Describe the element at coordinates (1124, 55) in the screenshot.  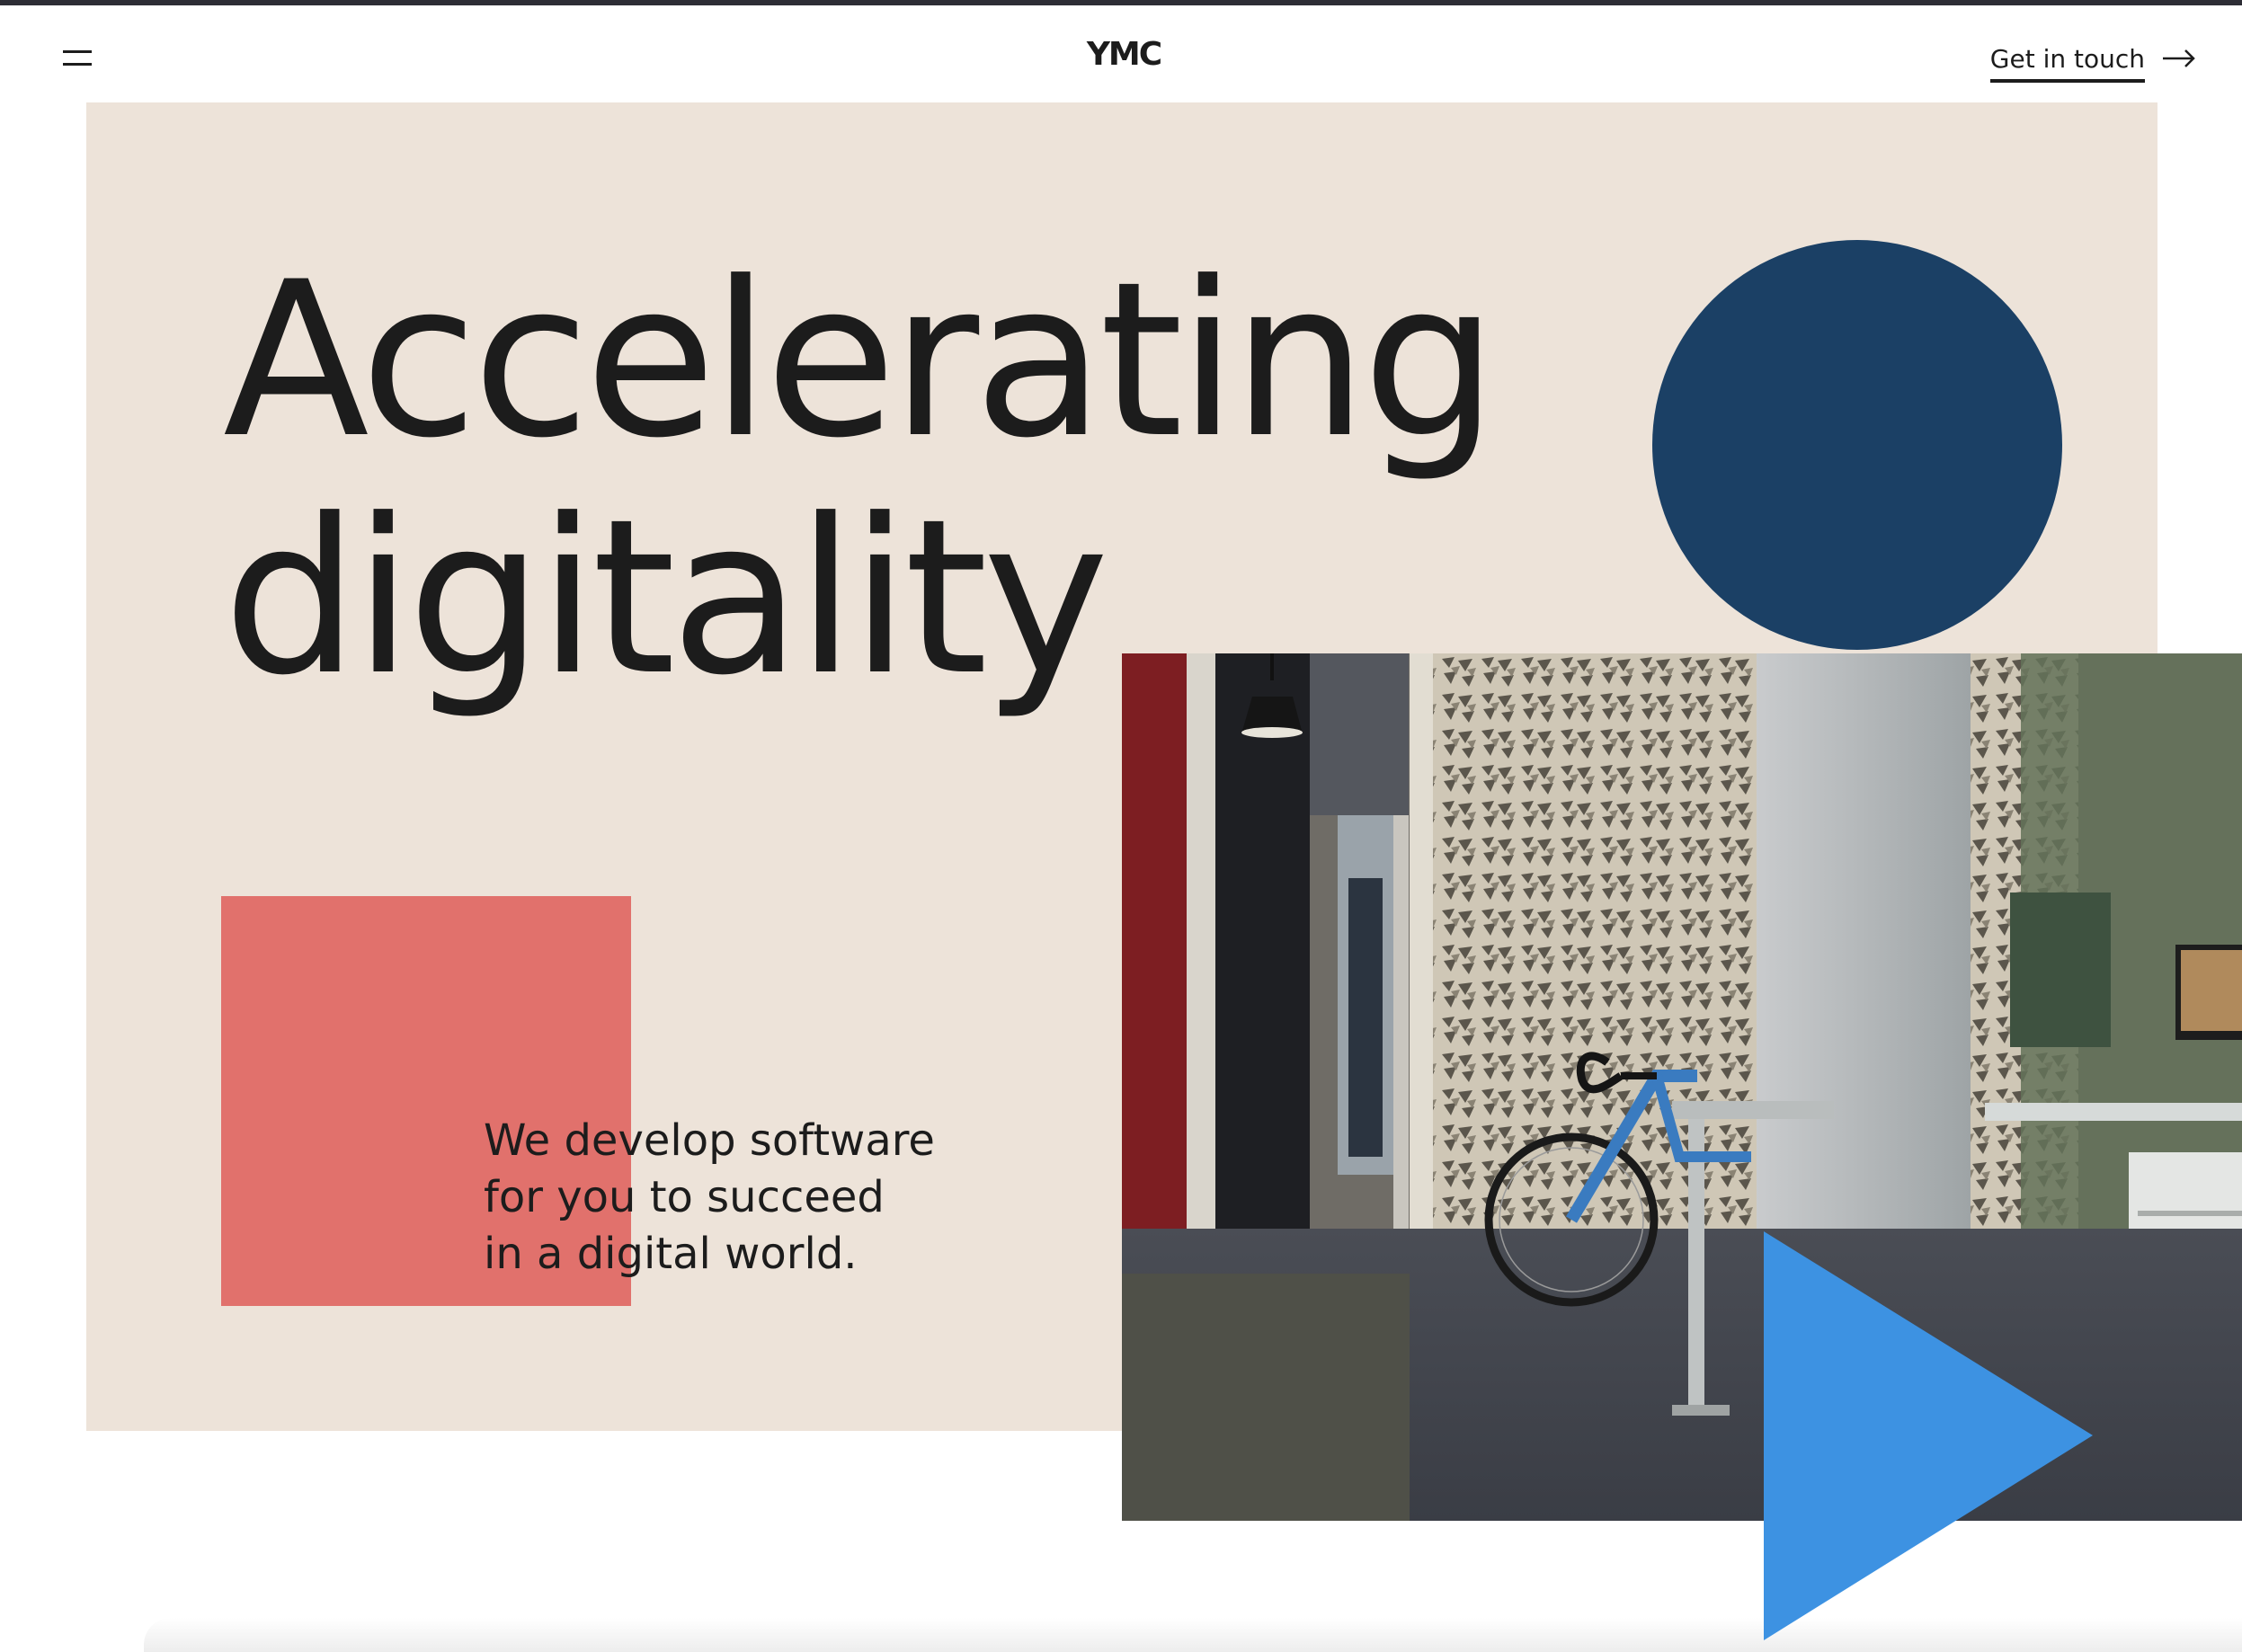
I see `logo: YMC` at that location.